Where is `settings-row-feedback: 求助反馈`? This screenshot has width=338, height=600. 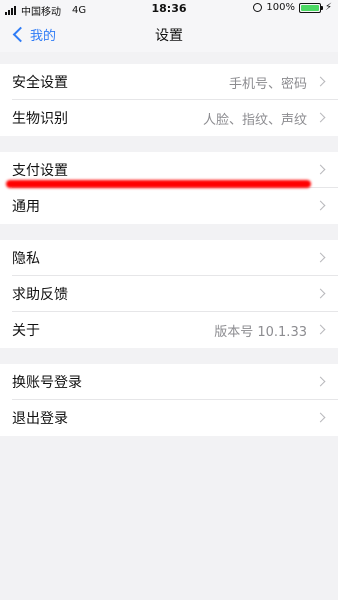
settings-row-feedback: 求助反馈 is located at coordinates (169, 294).